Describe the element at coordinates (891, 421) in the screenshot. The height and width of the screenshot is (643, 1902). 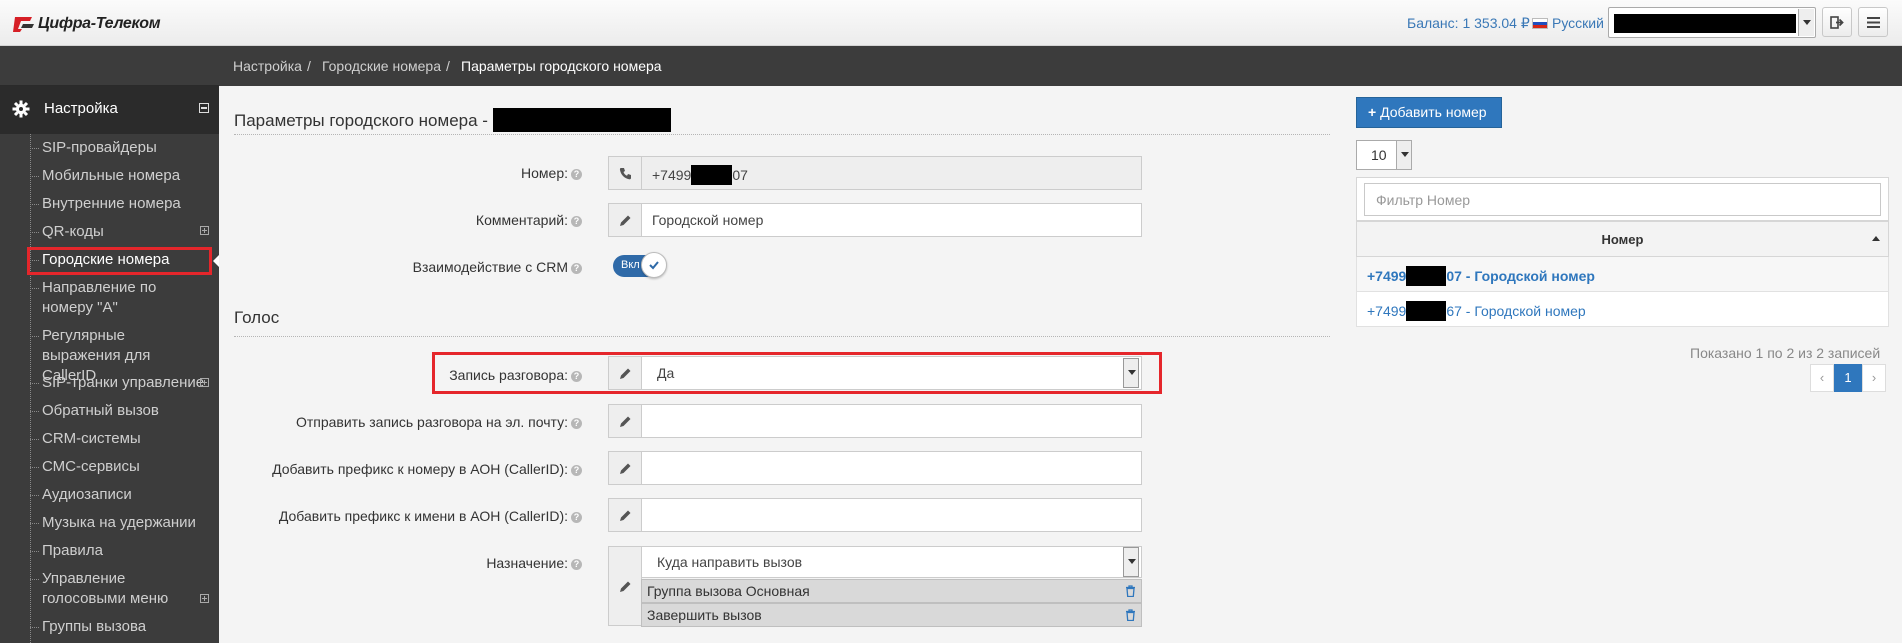
I see `email-field` at that location.